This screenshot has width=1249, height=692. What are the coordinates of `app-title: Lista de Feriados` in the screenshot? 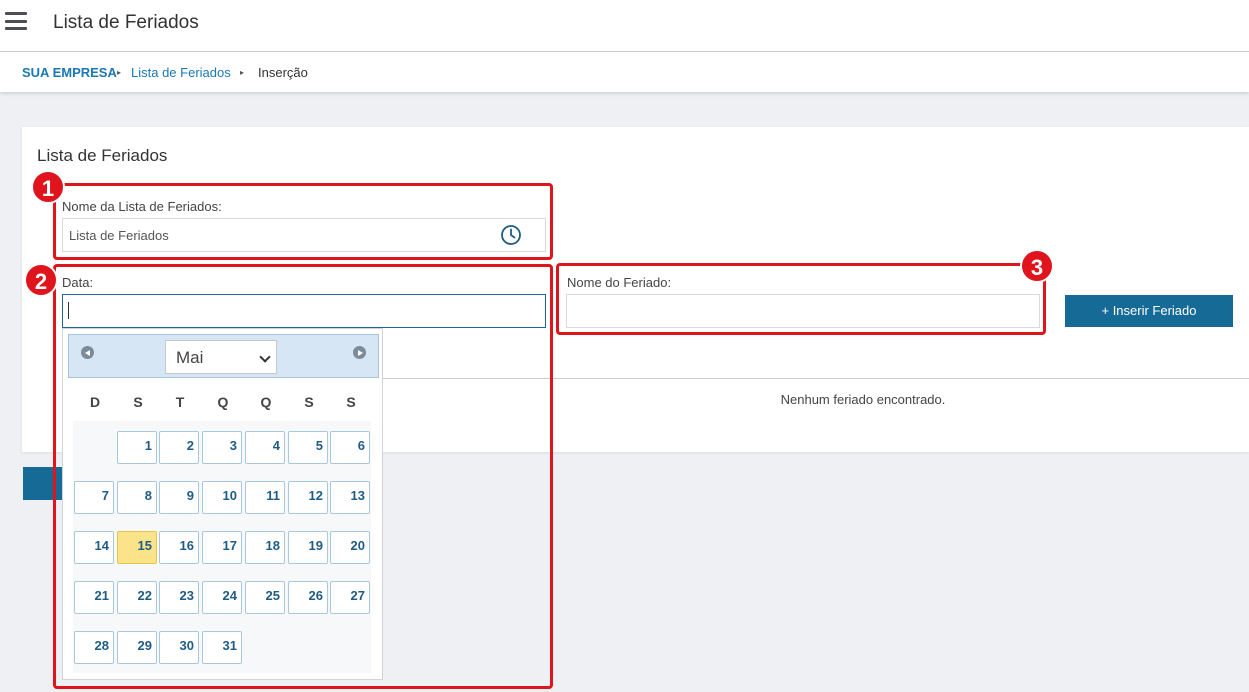 It's located at (126, 22).